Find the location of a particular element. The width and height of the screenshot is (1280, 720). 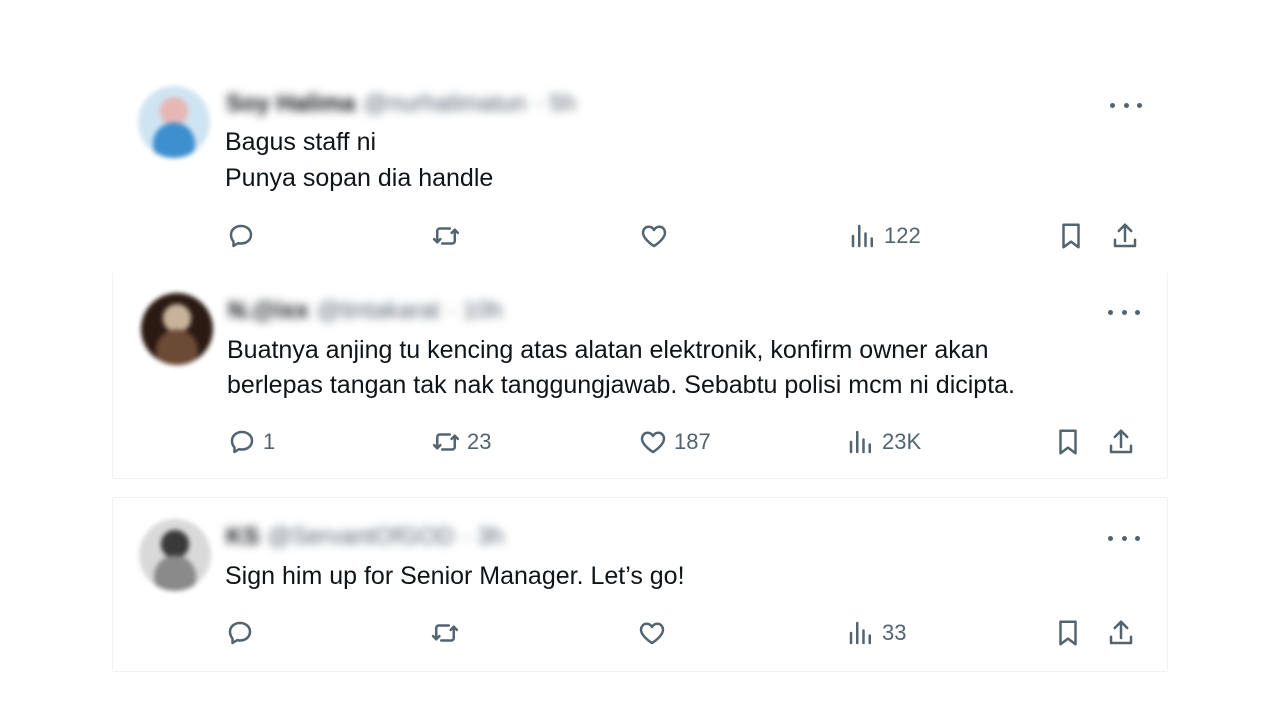

tweet-time: · 10h is located at coordinates (475, 311).